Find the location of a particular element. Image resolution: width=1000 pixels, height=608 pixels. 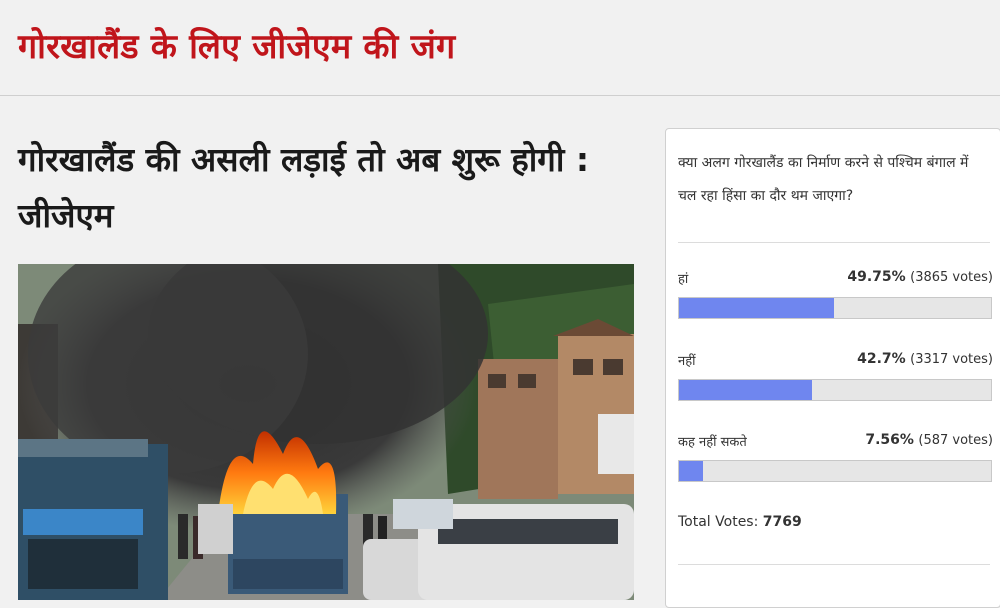

poll-option-percent: 49.75% is located at coordinates (876, 277).